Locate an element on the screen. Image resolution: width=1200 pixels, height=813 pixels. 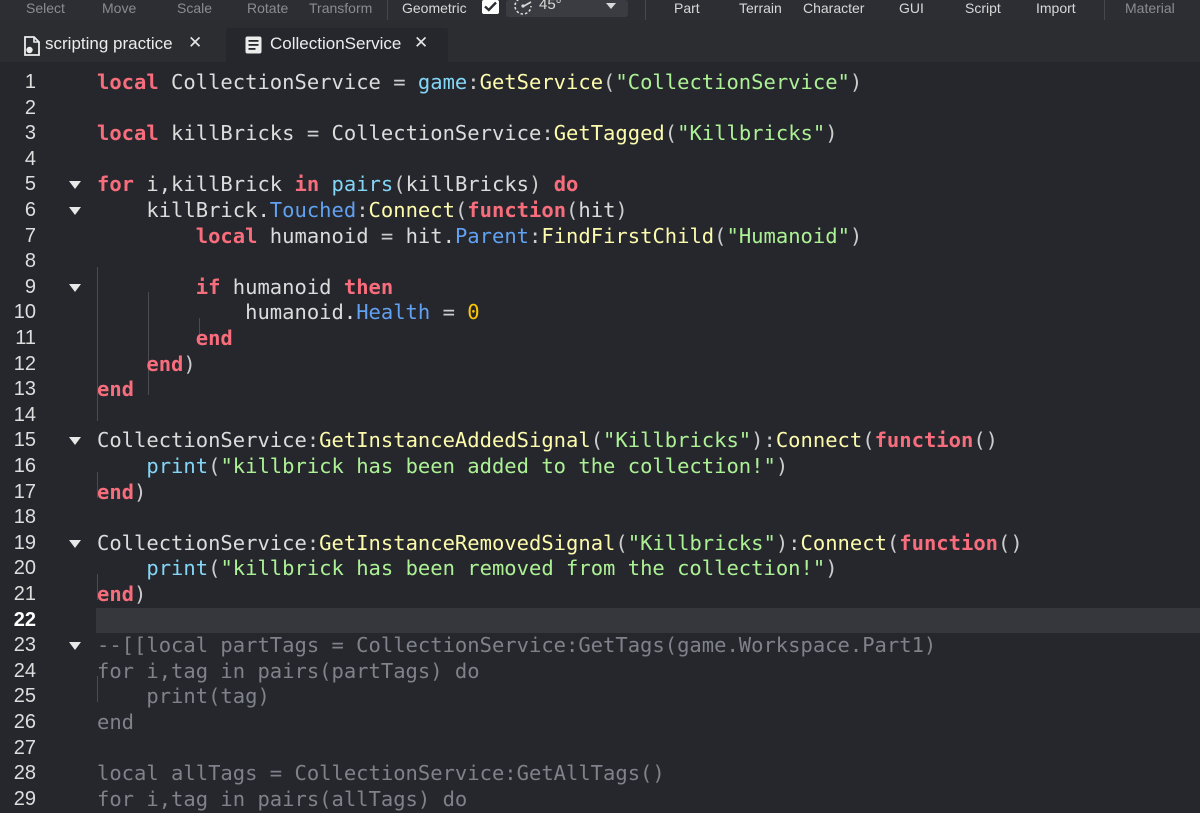
code-token: CollectionService is located at coordinates (202, 440).